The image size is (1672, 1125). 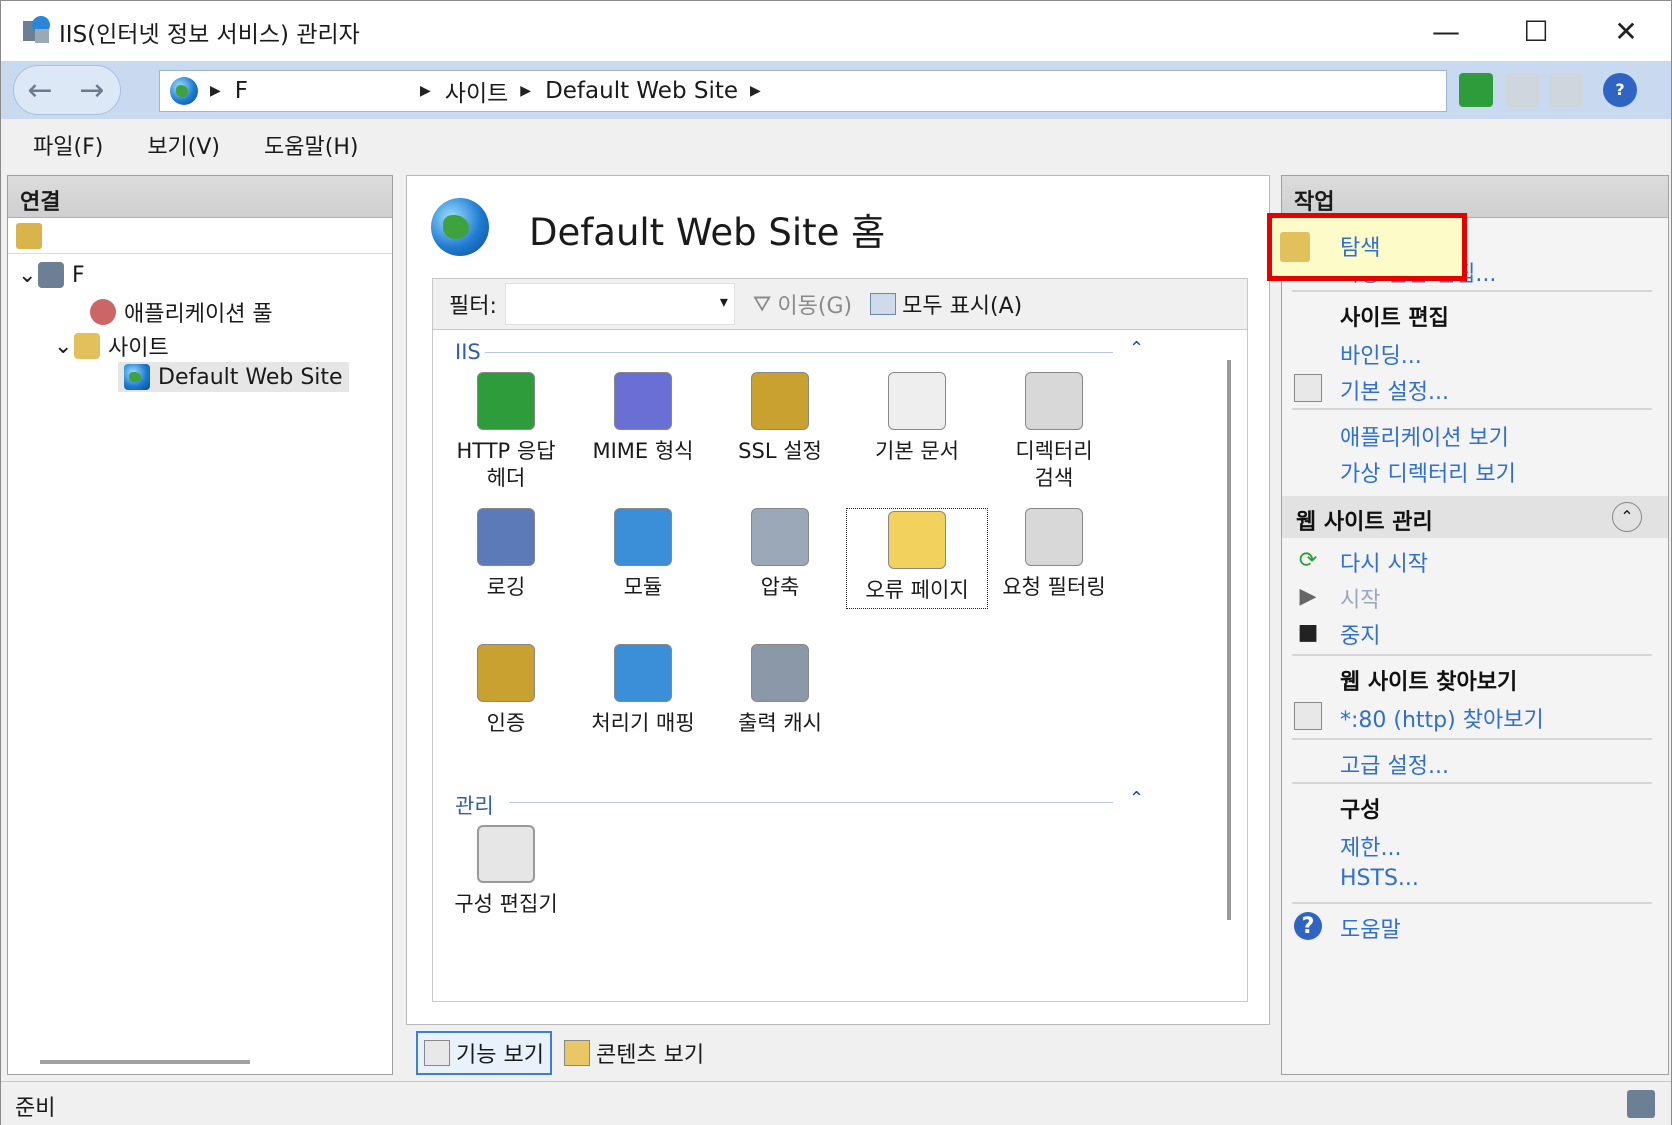 I want to click on status-text: 준비, so click(x=35, y=1108).